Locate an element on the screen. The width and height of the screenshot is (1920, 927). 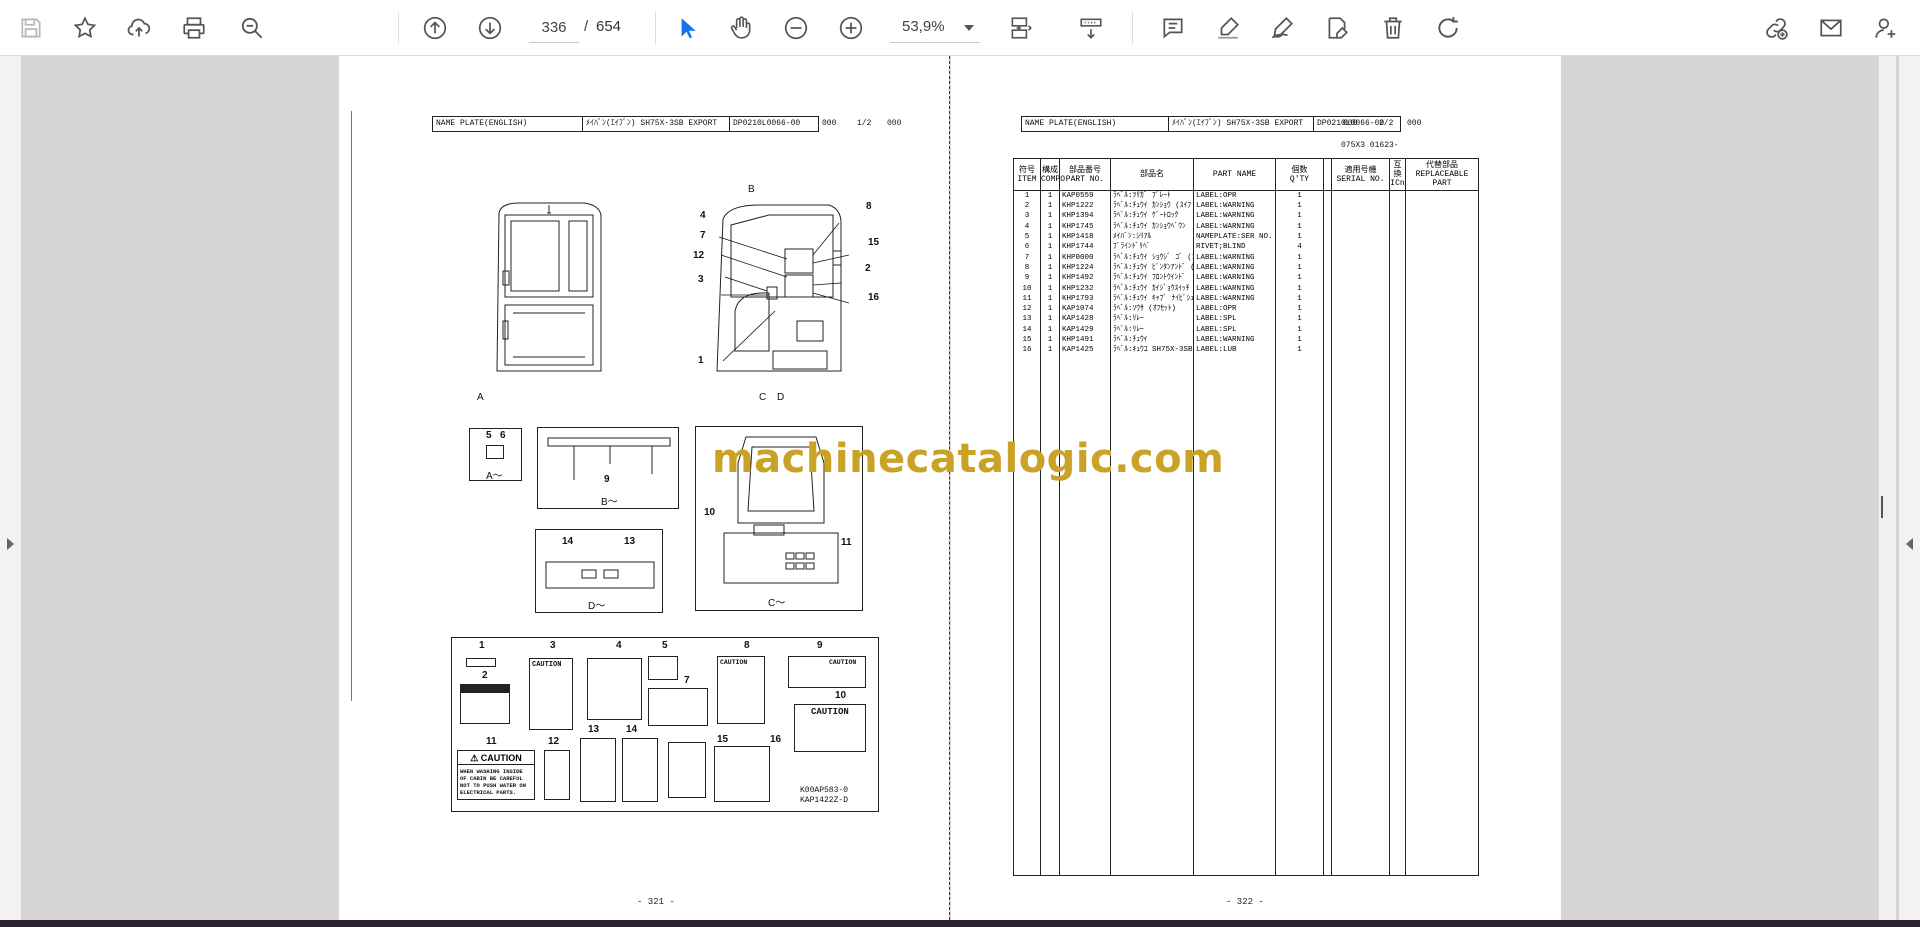
table-cell: ﾗﾍﾞﾙ:ﾁｭｳｲ is located at coordinates (1152, 340).